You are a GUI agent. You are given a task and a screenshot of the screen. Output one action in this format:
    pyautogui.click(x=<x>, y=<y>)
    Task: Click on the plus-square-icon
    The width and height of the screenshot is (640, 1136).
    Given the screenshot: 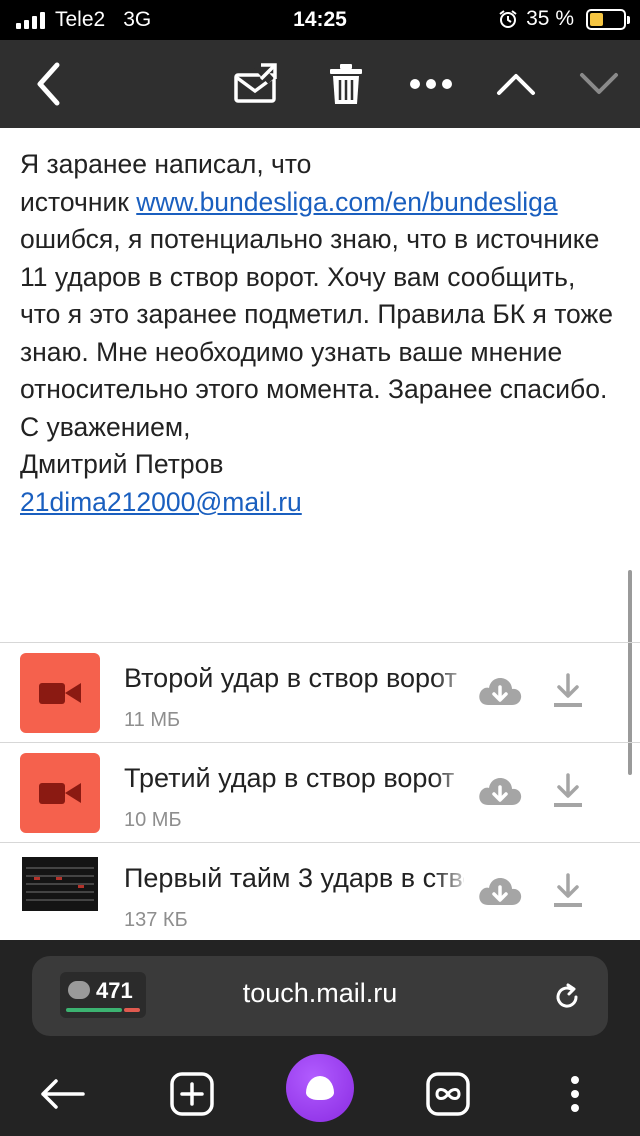 What is the action you would take?
    pyautogui.click(x=192, y=1094)
    